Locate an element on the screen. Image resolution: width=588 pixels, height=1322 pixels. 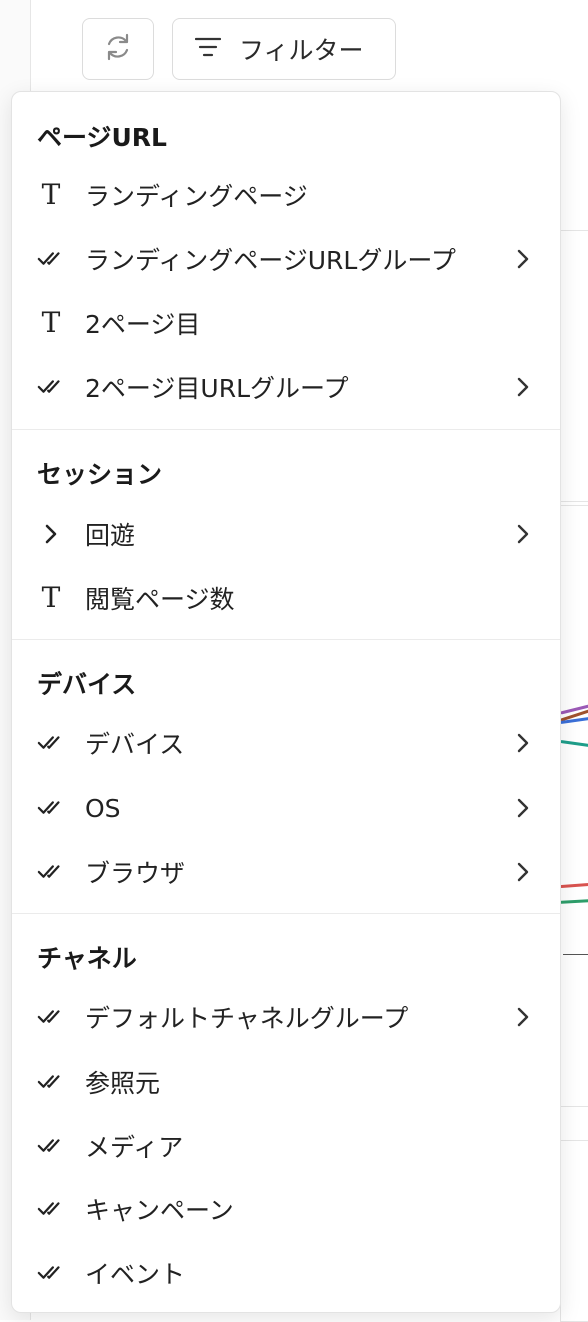
section-title: ページURL is located at coordinates (102, 137).